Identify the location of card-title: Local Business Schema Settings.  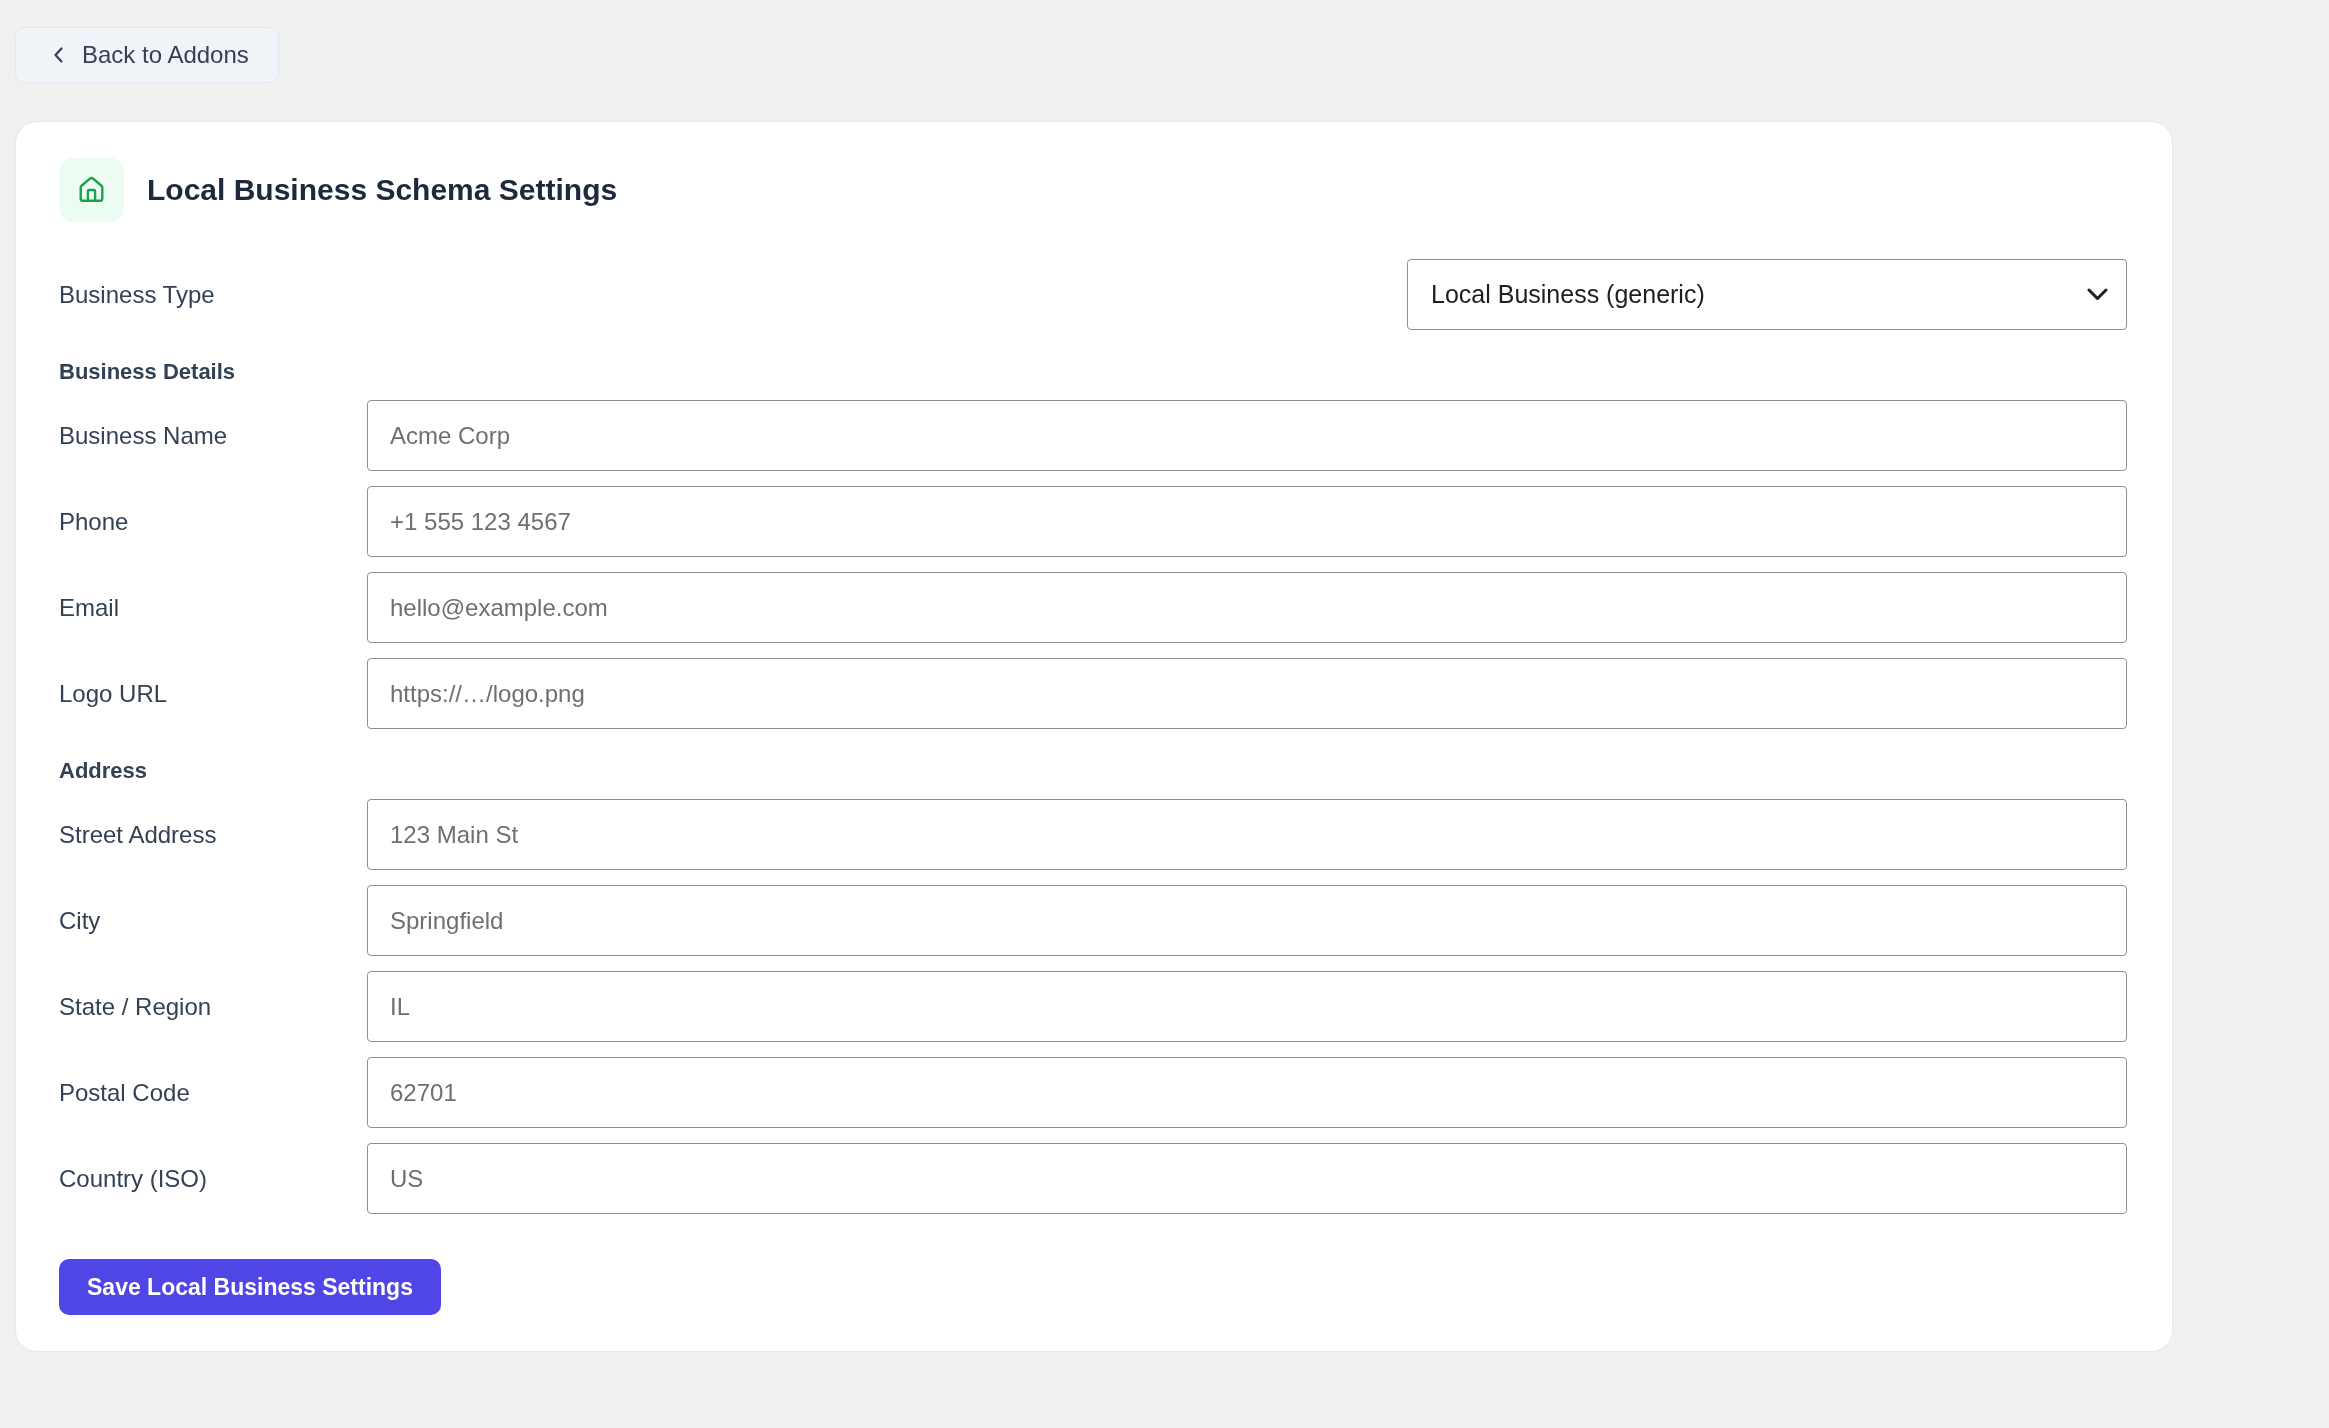
(382, 190).